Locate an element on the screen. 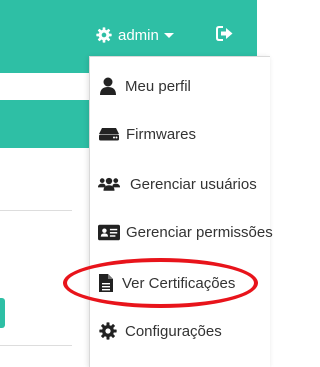 Image resolution: width=320 pixels, height=367 pixels. file-icon is located at coordinates (106, 283).